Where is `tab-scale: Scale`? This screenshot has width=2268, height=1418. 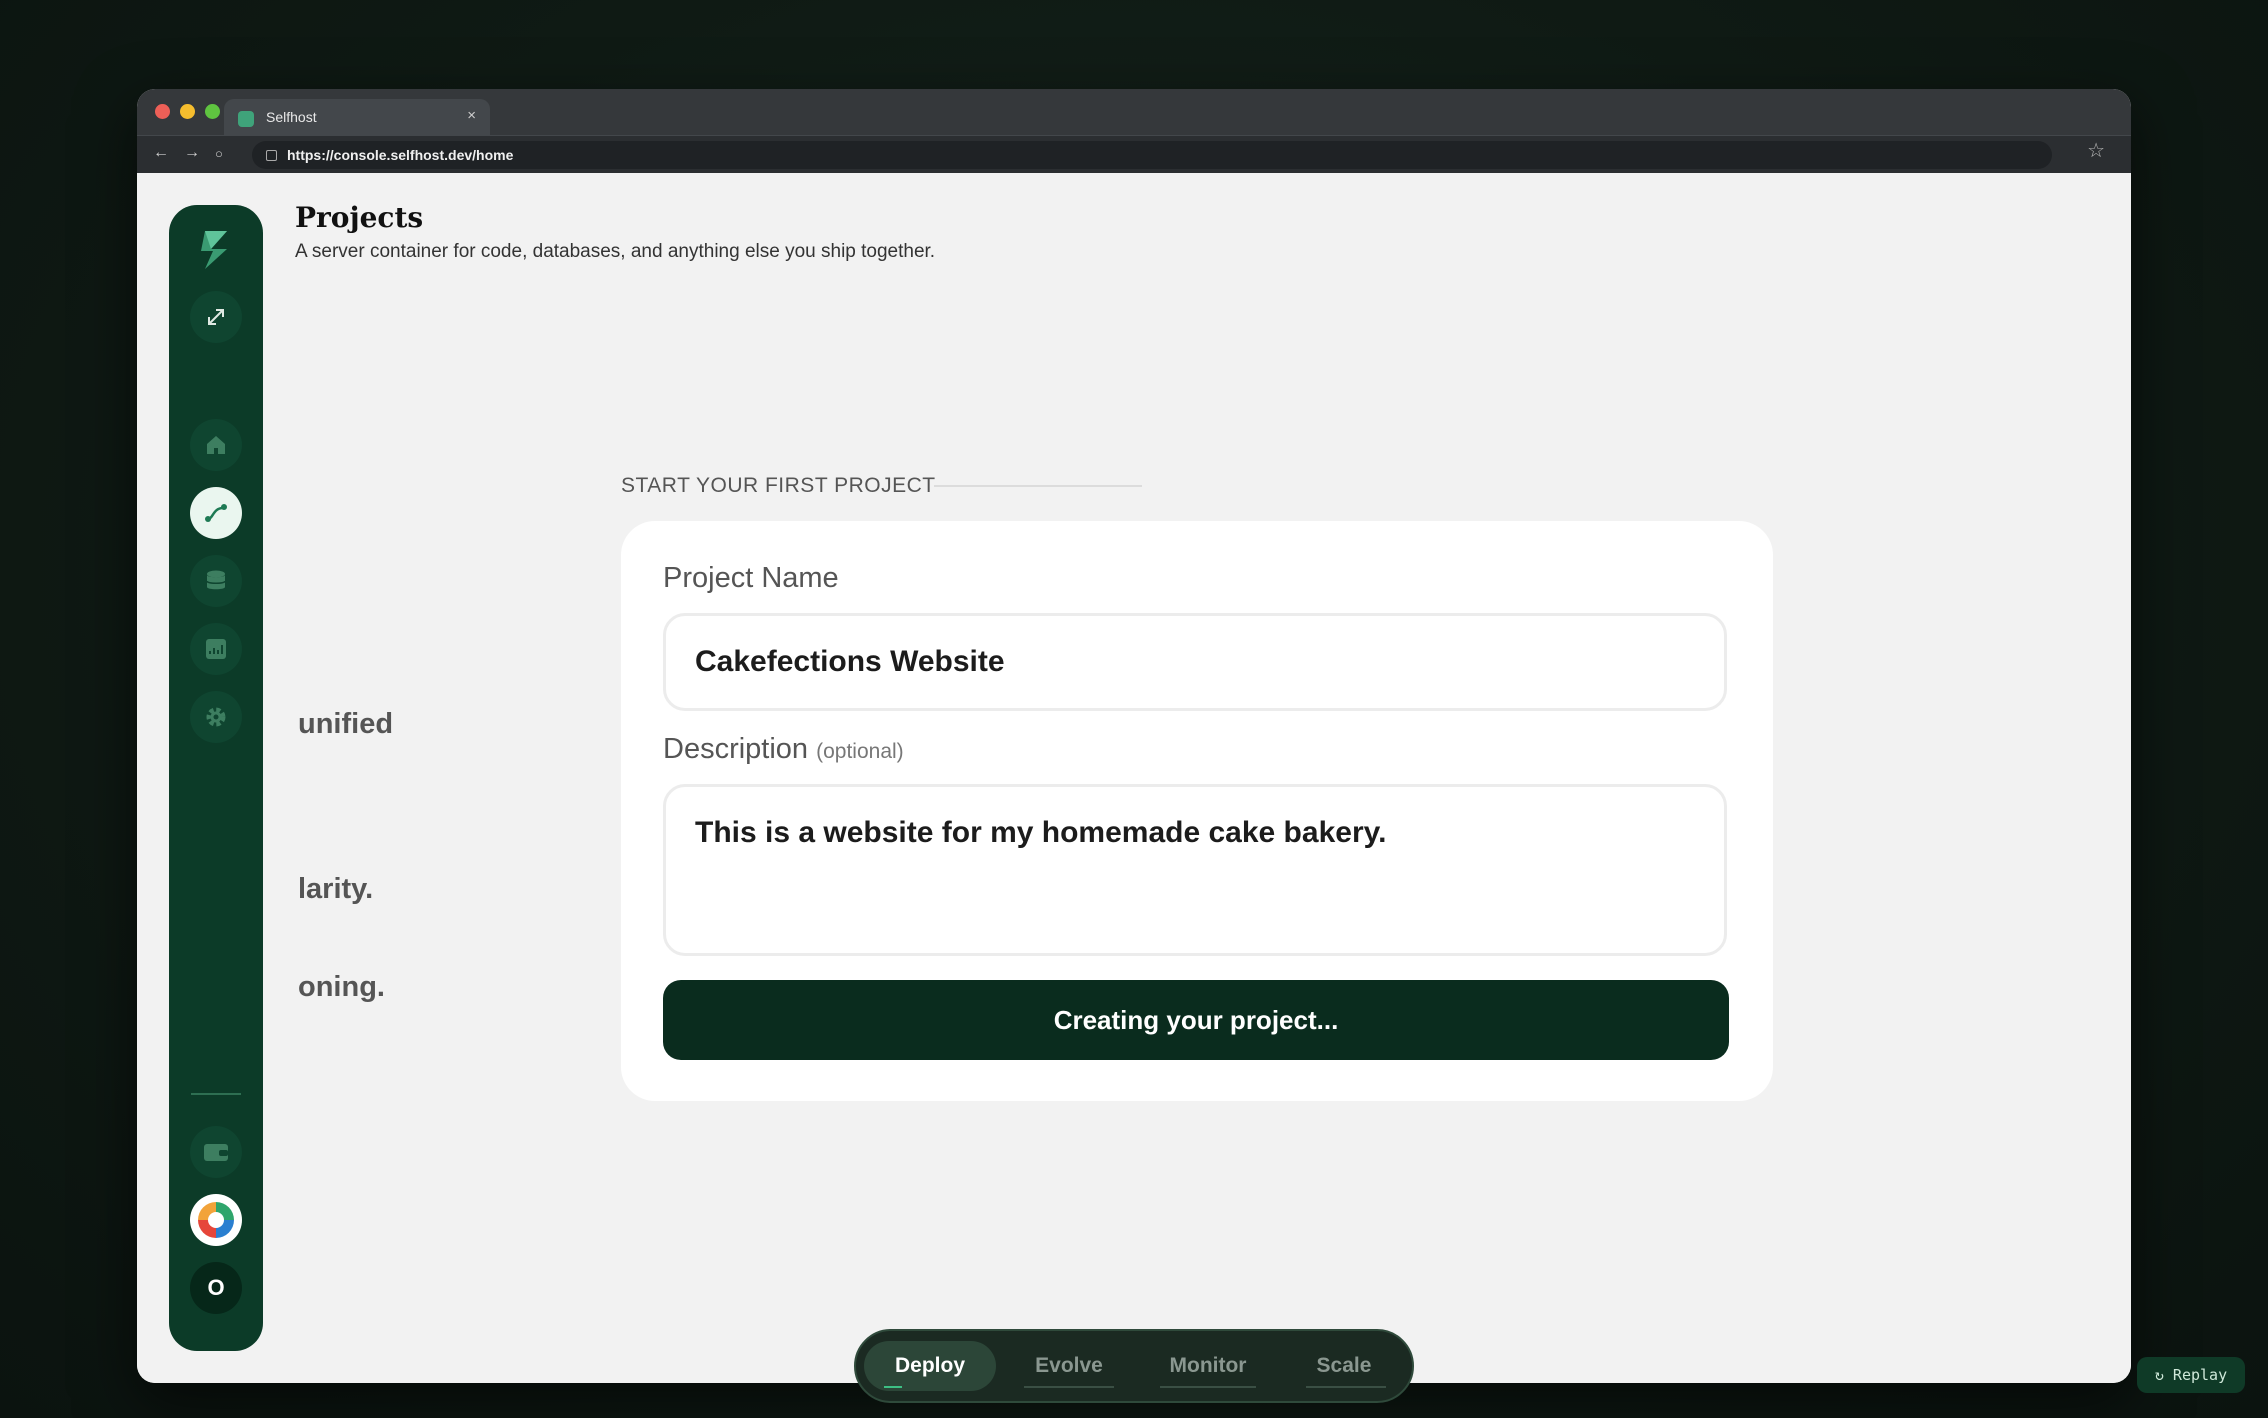 tab-scale: Scale is located at coordinates (1344, 1366).